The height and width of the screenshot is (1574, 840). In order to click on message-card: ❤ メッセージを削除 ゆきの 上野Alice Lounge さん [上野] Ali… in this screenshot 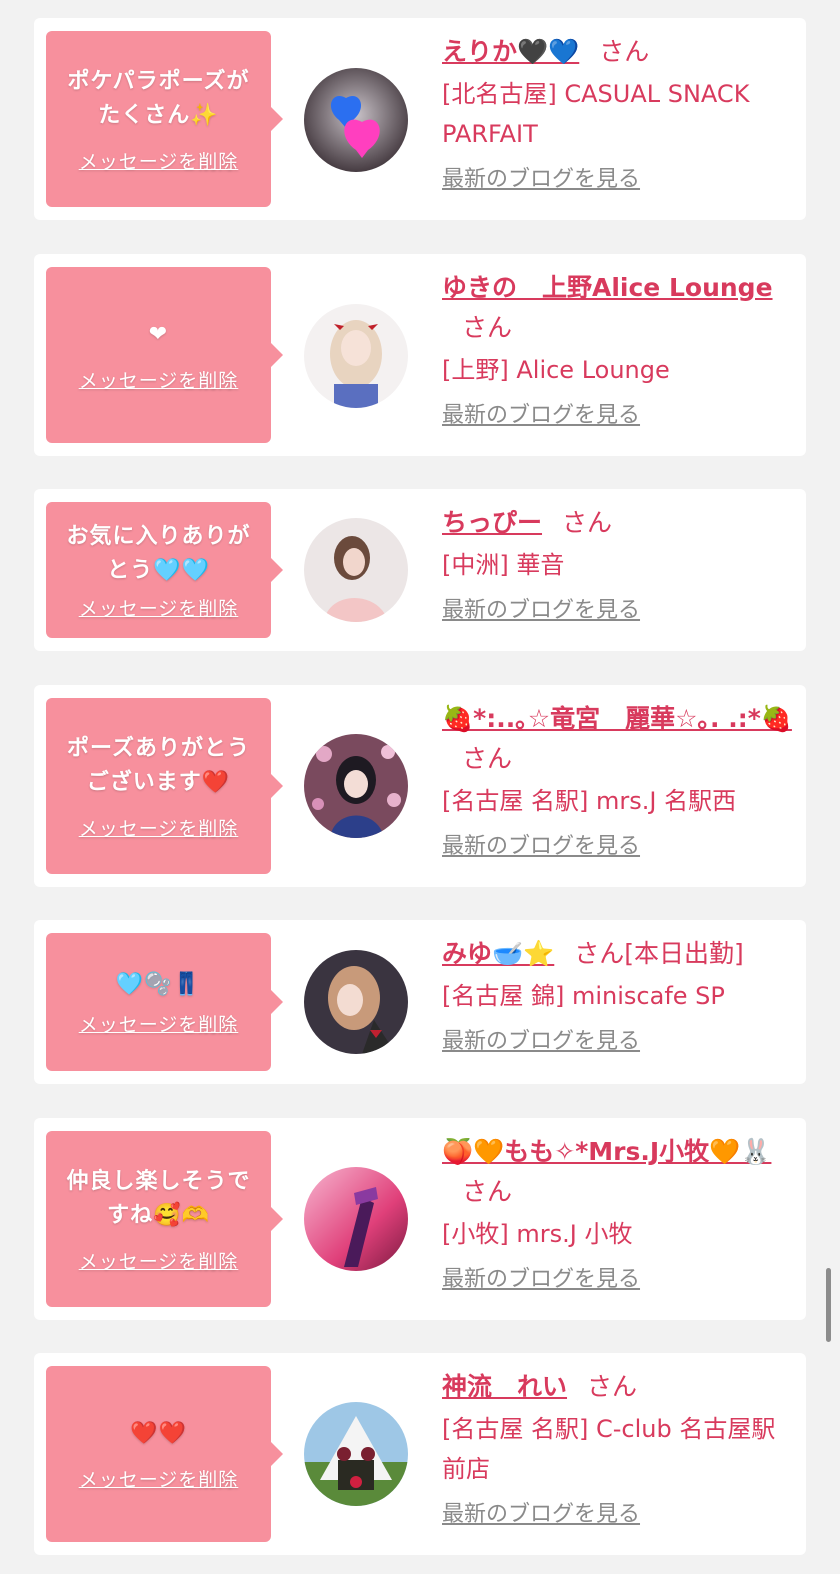, I will do `click(420, 355)`.